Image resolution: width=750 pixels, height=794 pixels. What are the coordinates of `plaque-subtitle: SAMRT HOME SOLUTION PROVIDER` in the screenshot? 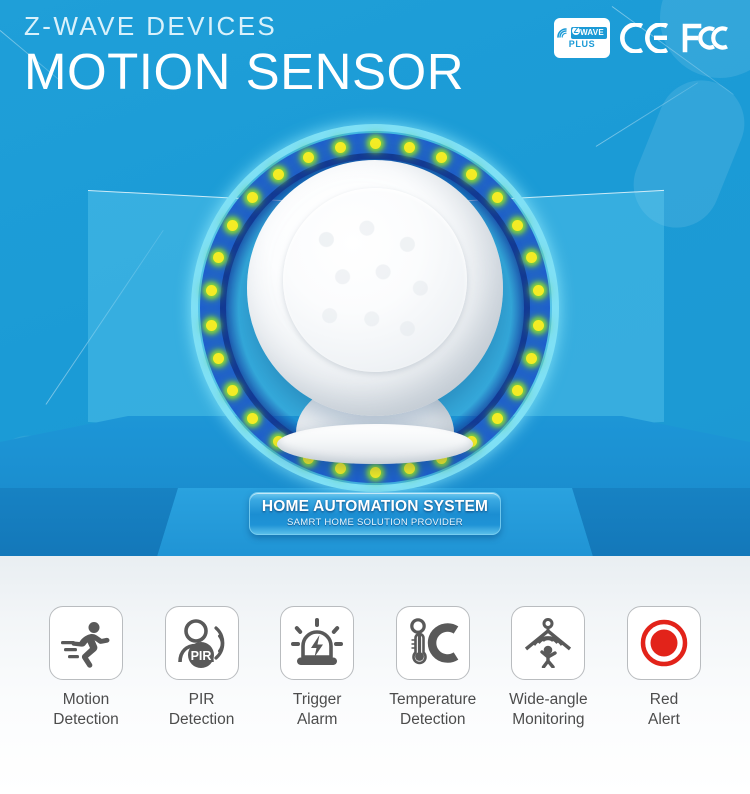 It's located at (375, 523).